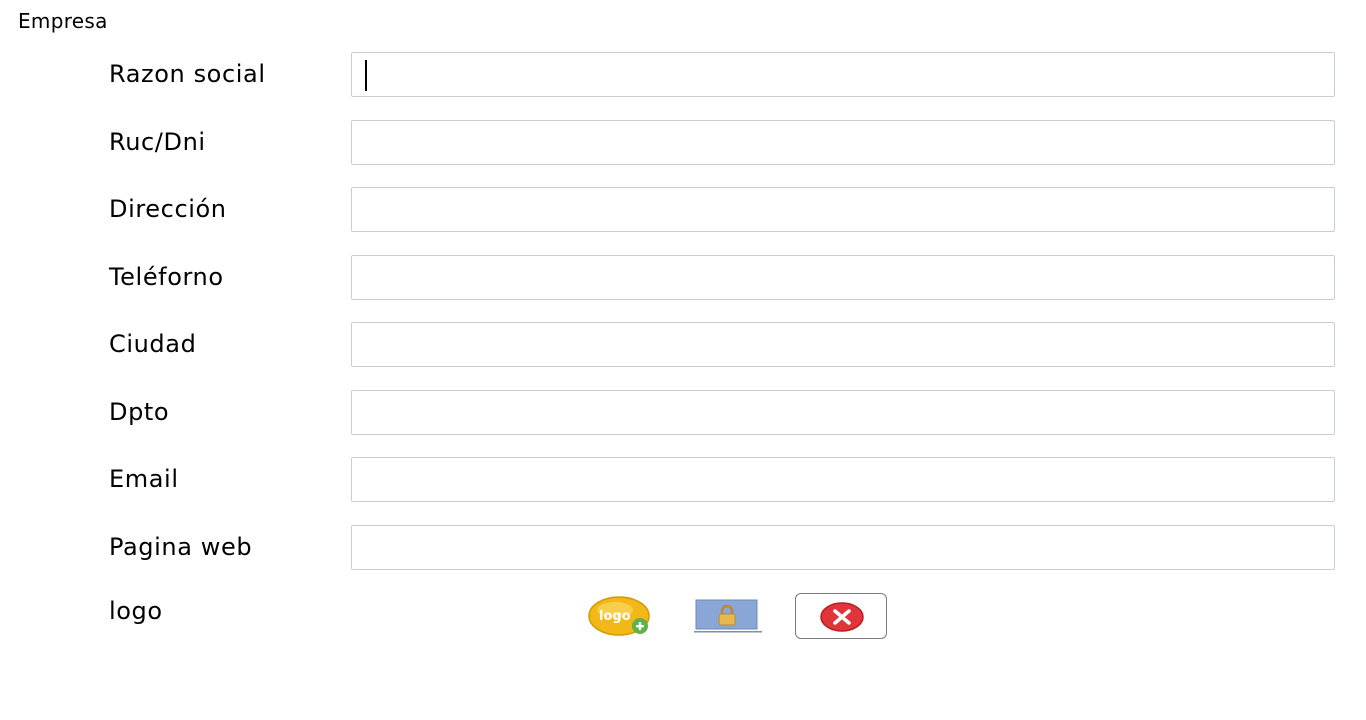 This screenshot has width=1366, height=720. I want to click on section-title: Empresa, so click(63, 21).